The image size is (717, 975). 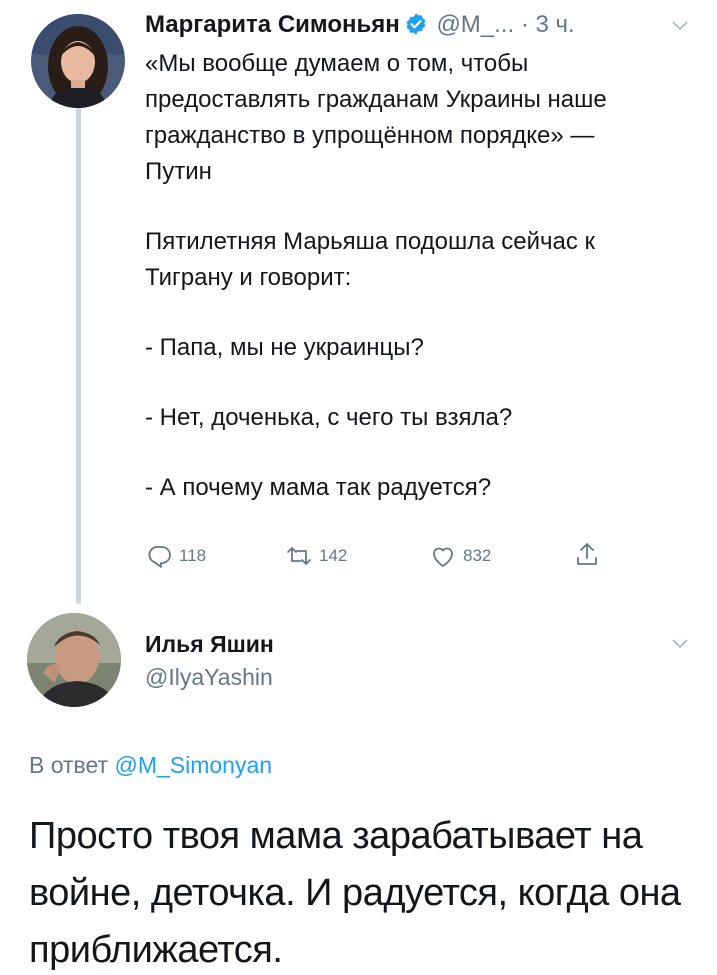 What do you see at coordinates (193, 555) in the screenshot?
I see `reply-count: 118` at bounding box center [193, 555].